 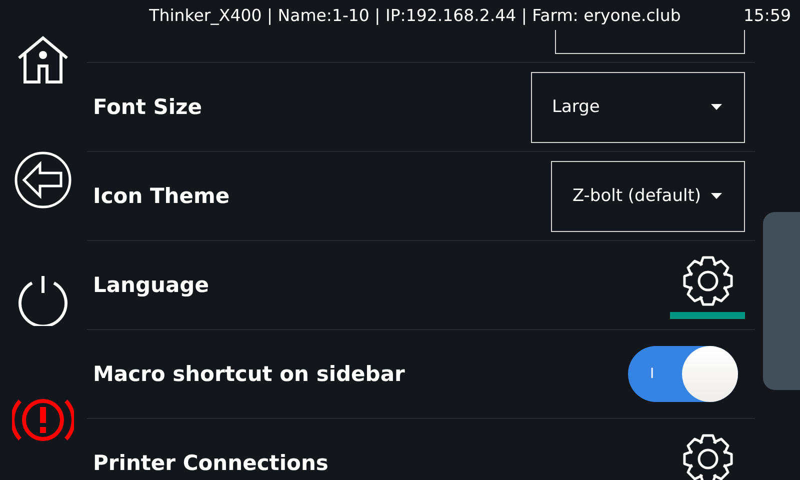 I want to click on setting-label: Font Size, so click(x=148, y=107).